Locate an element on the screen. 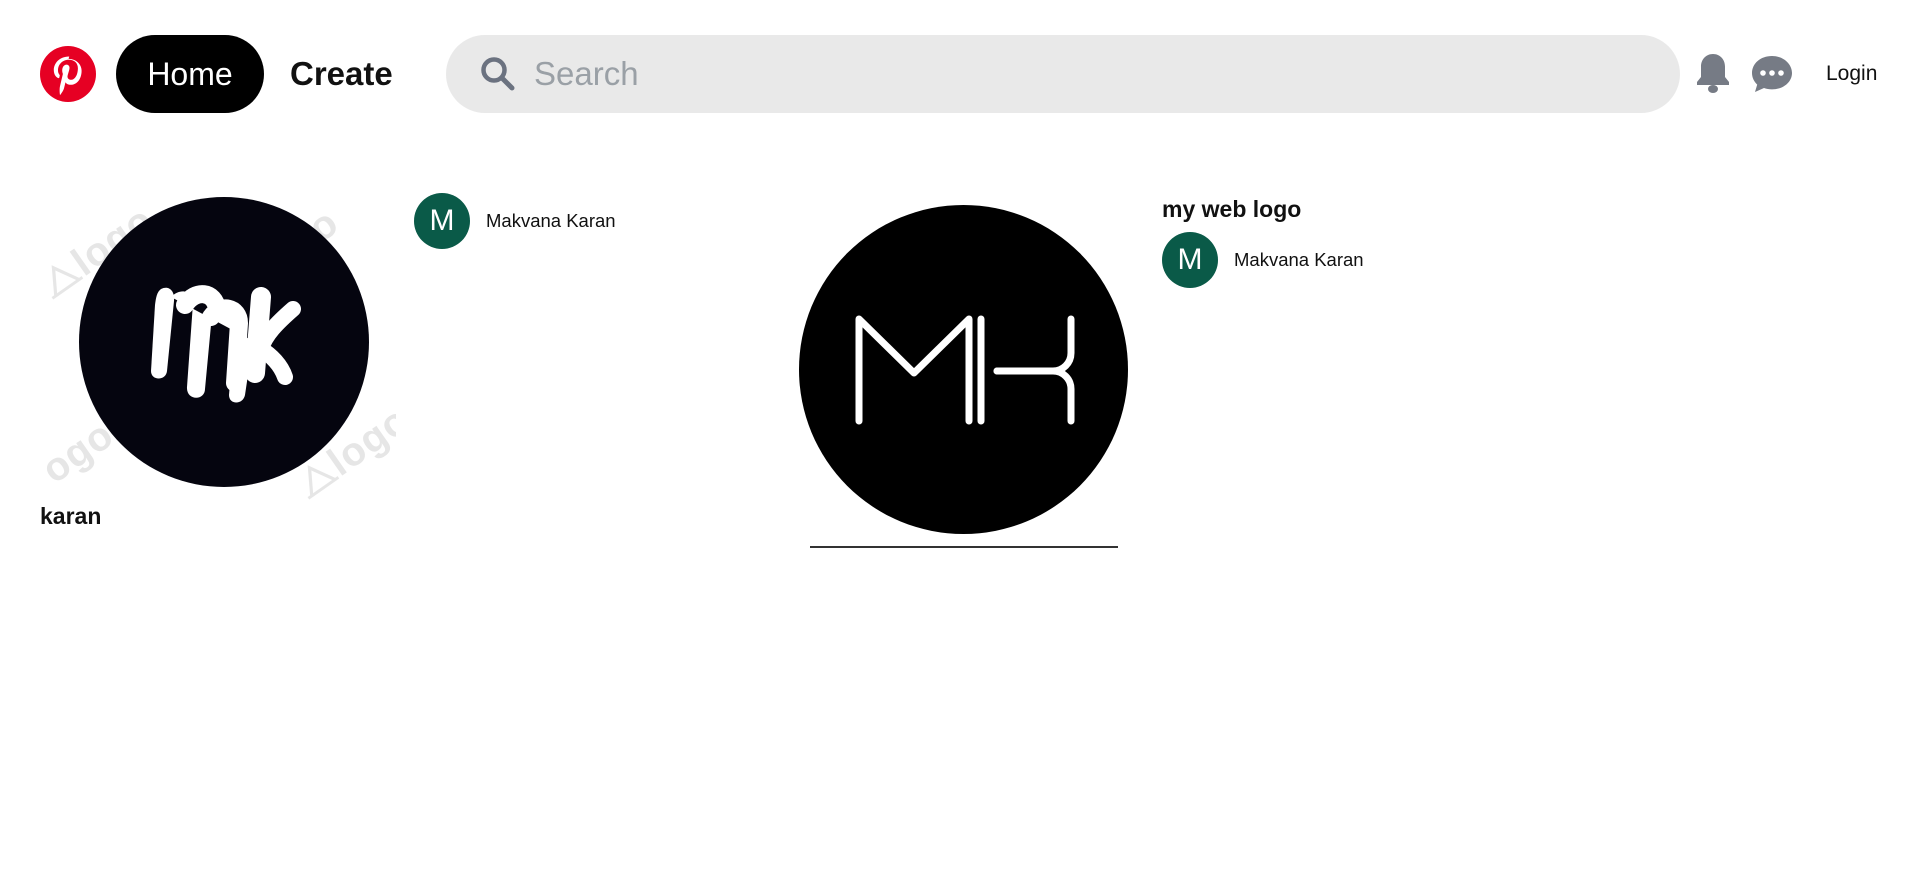 The width and height of the screenshot is (1920, 872). pinterest-logo-icon is located at coordinates (68, 74).